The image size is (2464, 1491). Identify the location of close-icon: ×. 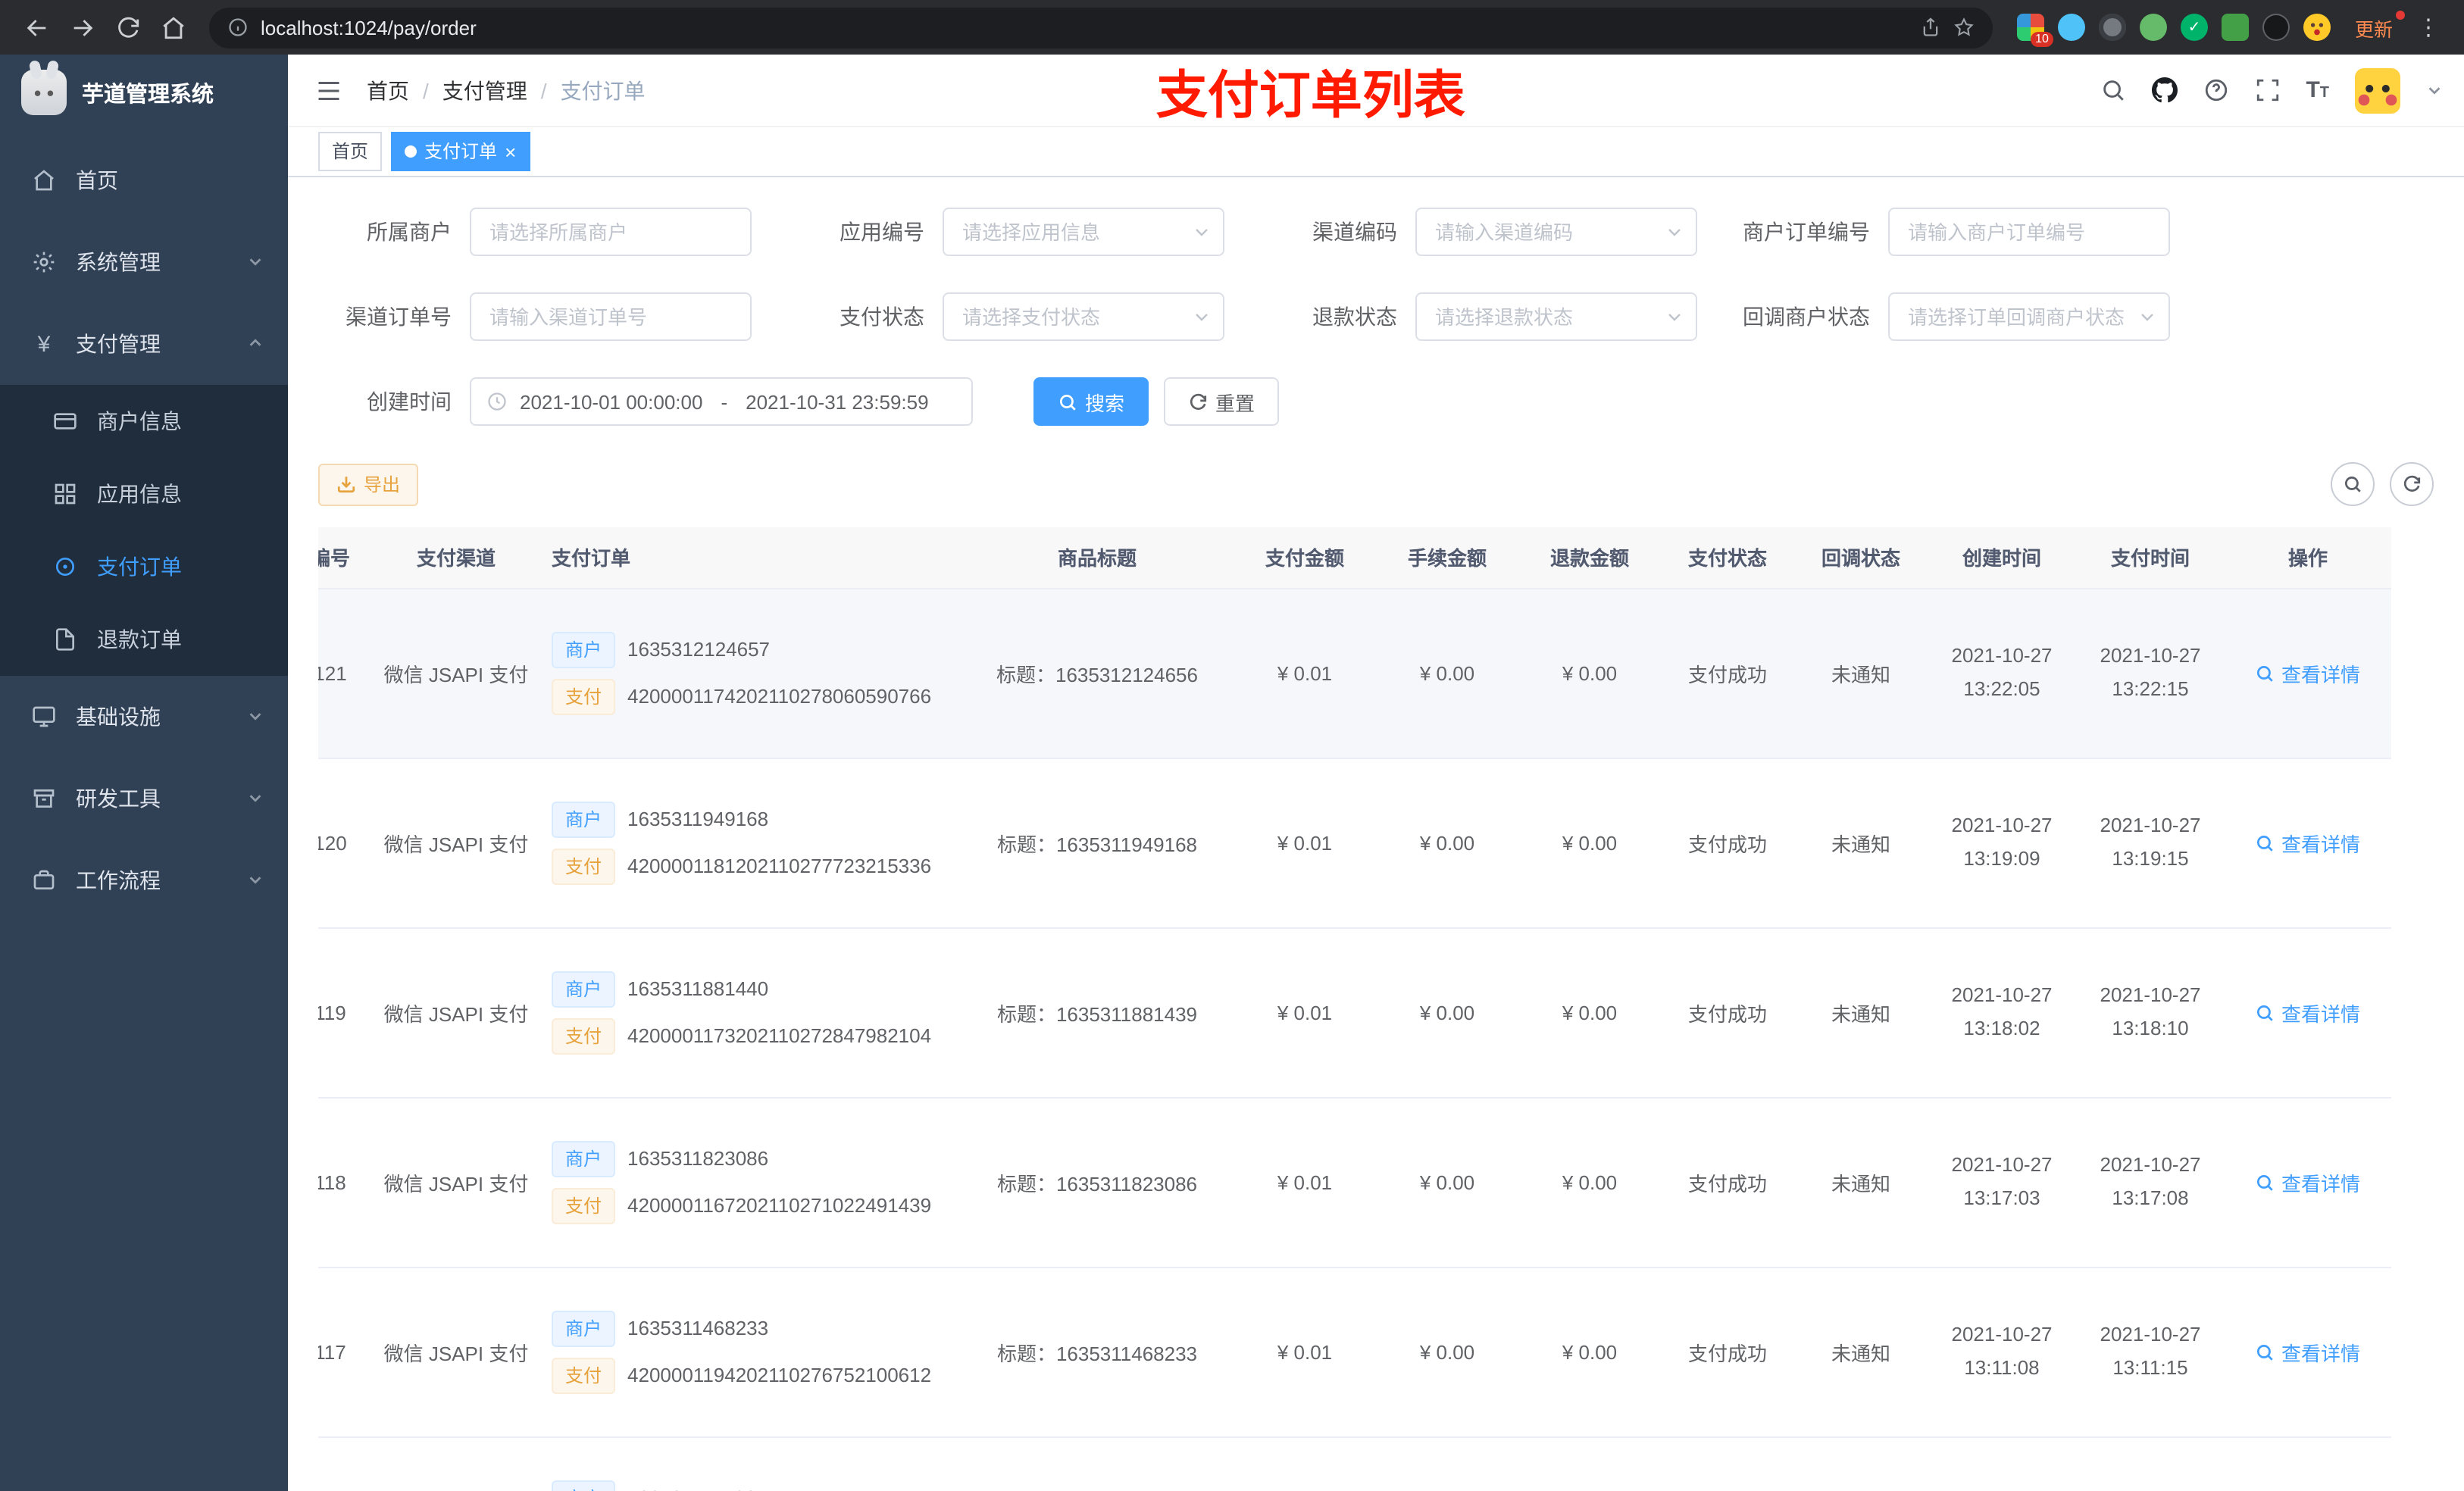
(510, 151).